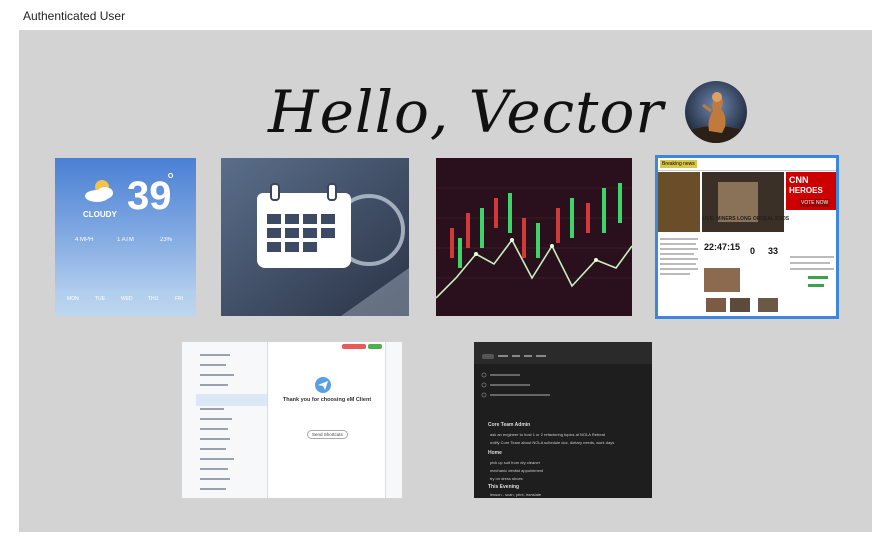 This screenshot has height=550, width=894. Describe the element at coordinates (127, 299) in the screenshot. I see `weather-day: WED` at that location.